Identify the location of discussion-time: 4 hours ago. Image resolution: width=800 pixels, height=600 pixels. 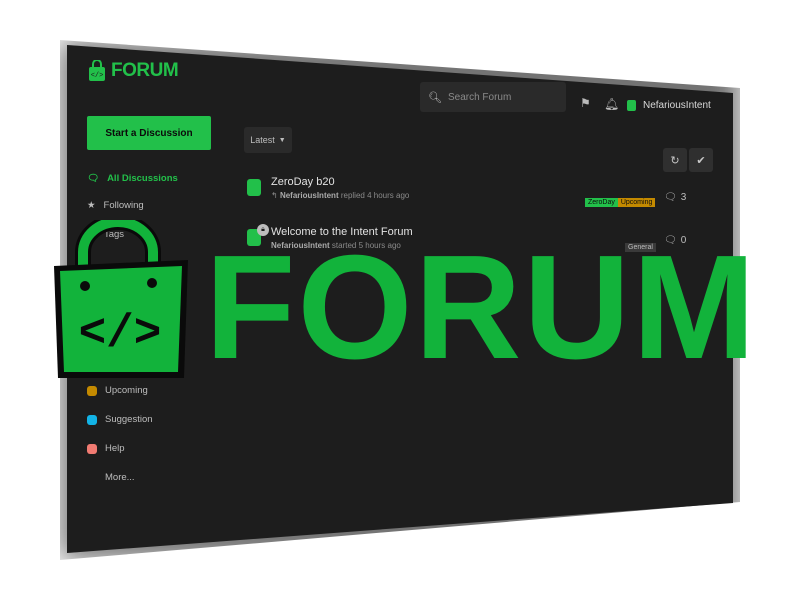
(388, 195).